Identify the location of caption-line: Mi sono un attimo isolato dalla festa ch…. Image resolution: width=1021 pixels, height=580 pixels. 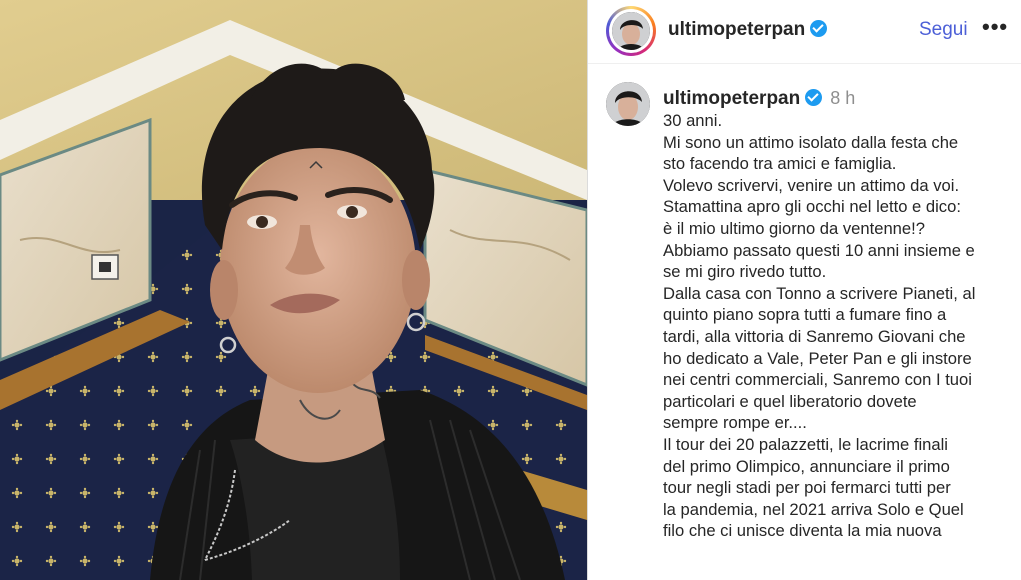
(811, 142).